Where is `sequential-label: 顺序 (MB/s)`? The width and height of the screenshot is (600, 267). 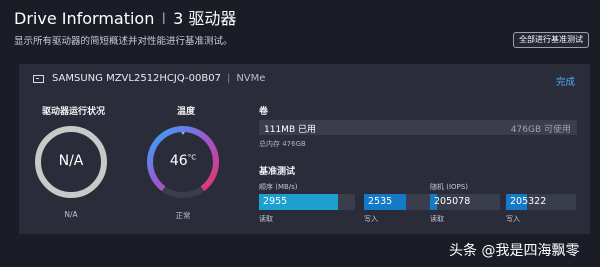 sequential-label: 顺序 (MB/s) is located at coordinates (278, 187).